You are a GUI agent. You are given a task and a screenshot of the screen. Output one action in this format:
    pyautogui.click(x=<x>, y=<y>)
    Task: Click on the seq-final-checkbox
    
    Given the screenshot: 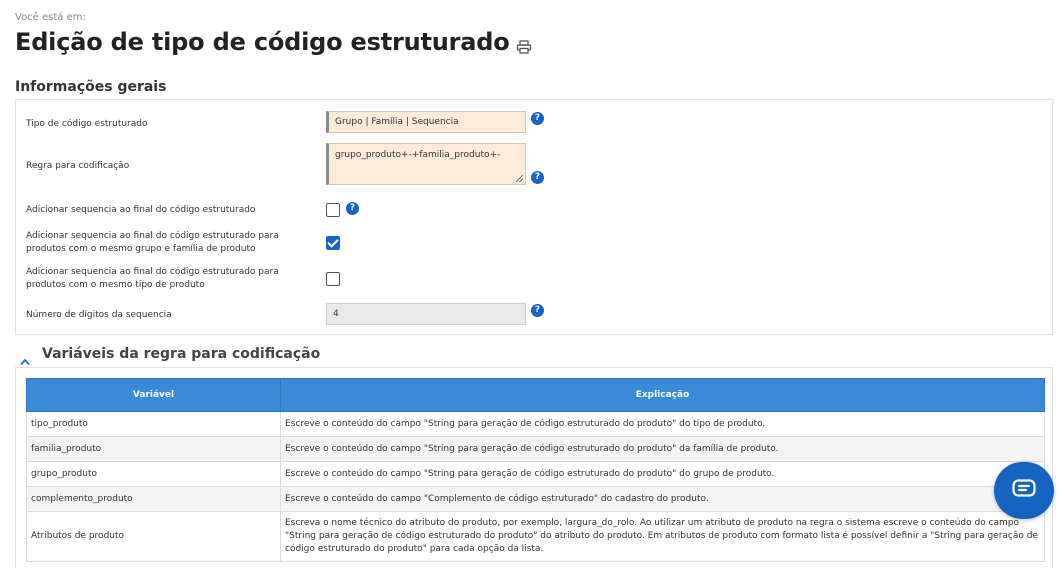 What is the action you would take?
    pyautogui.click(x=333, y=210)
    